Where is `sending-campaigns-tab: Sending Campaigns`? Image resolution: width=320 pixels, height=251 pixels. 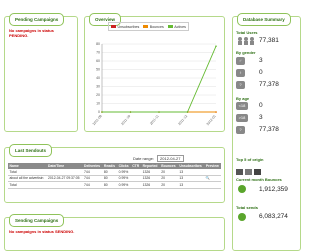 sending-campaigns-tab: Sending Campaigns is located at coordinates (37, 220).